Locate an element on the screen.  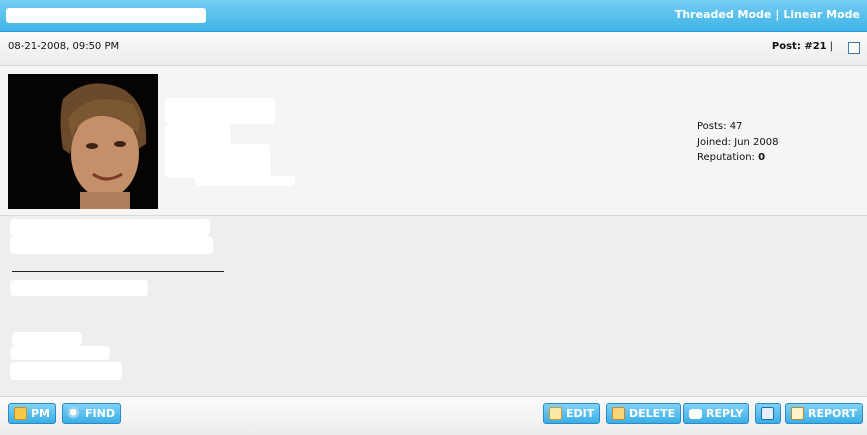
reply-button: REPLY is located at coordinates (716, 413).